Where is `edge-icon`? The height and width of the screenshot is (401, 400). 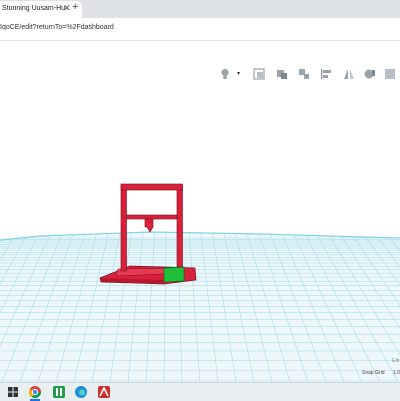
edge-icon is located at coordinates (81, 392).